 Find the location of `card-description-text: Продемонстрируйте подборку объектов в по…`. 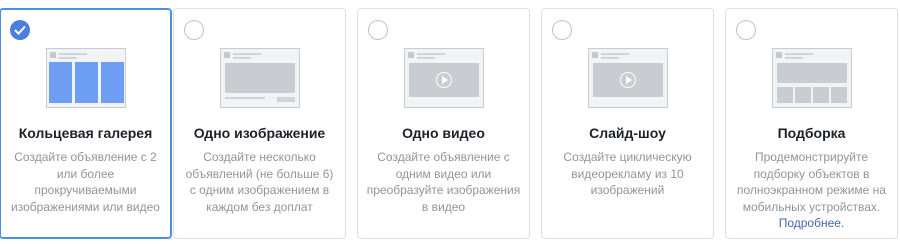

card-description-text: Продемонстрируйте подборку объектов в по… is located at coordinates (811, 182).